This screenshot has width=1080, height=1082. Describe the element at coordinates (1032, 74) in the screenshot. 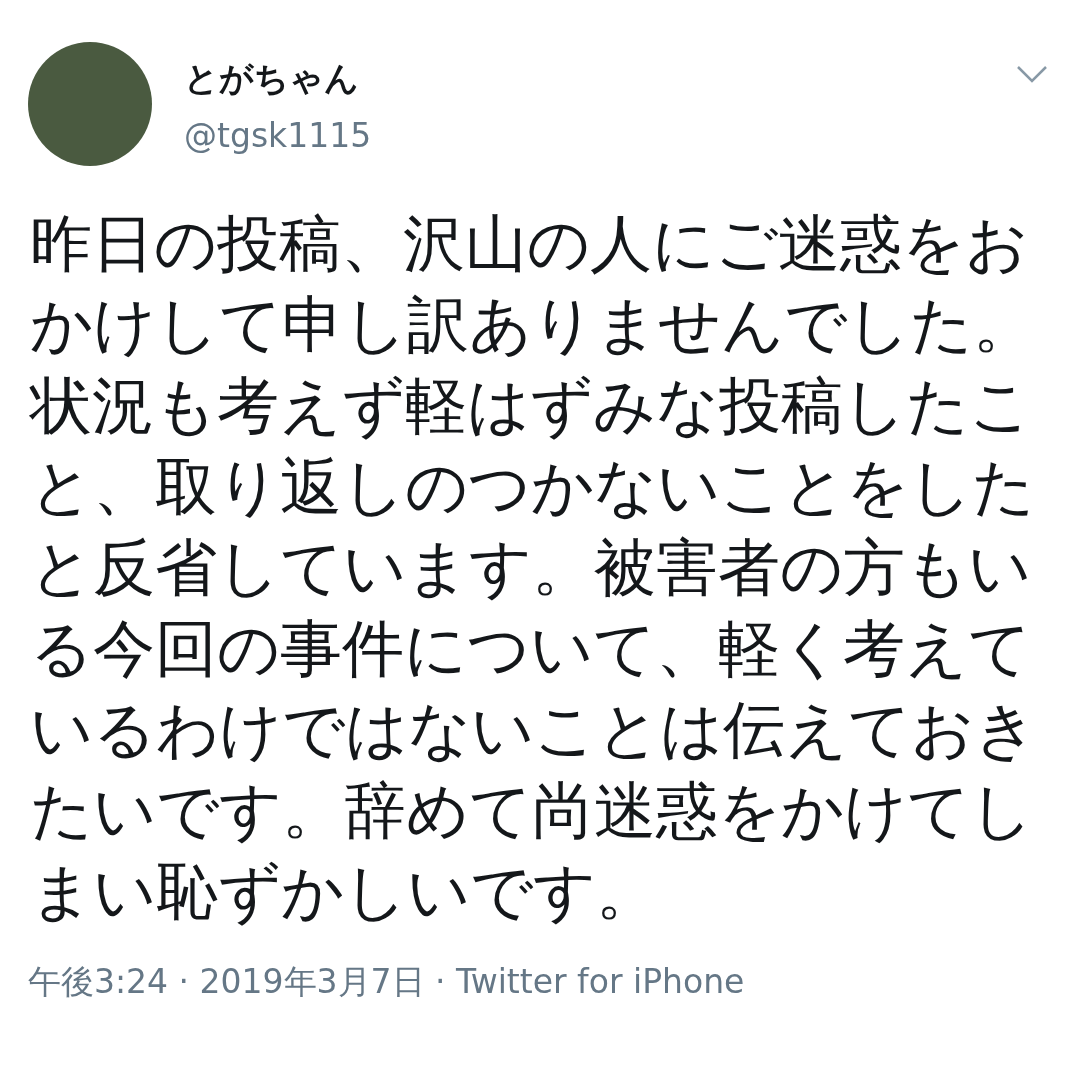

I see `chevron-down-icon` at that location.